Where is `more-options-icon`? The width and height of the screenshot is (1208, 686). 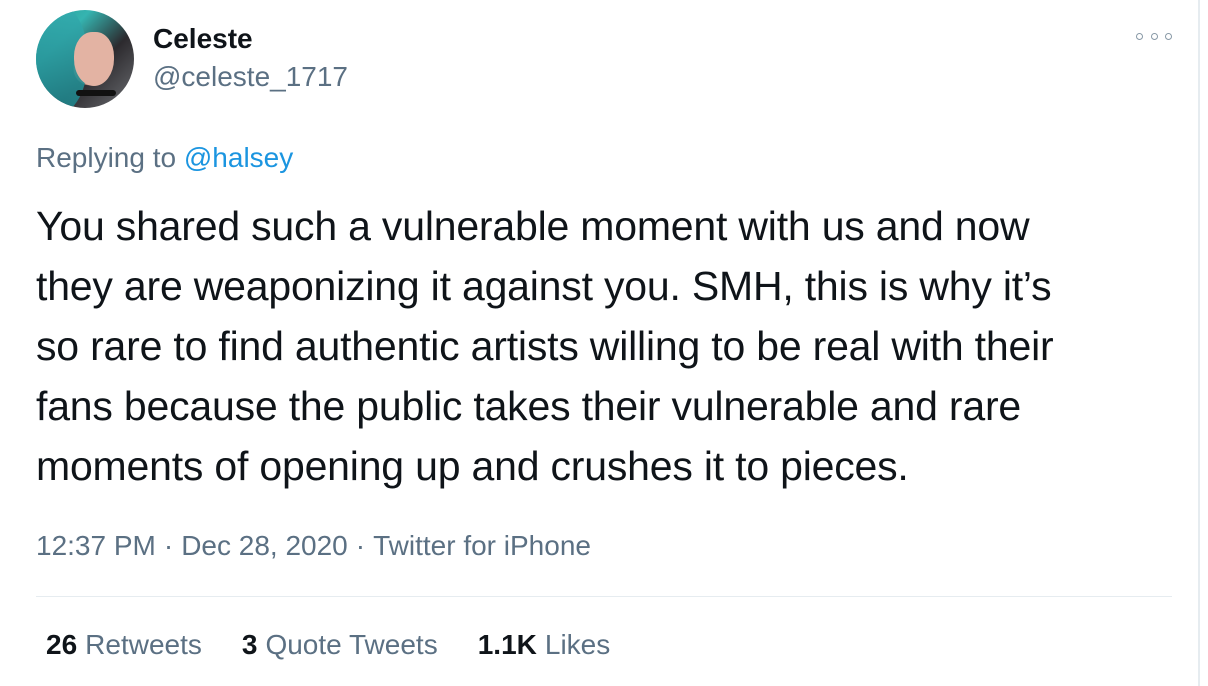
more-options-icon is located at coordinates (1154, 36).